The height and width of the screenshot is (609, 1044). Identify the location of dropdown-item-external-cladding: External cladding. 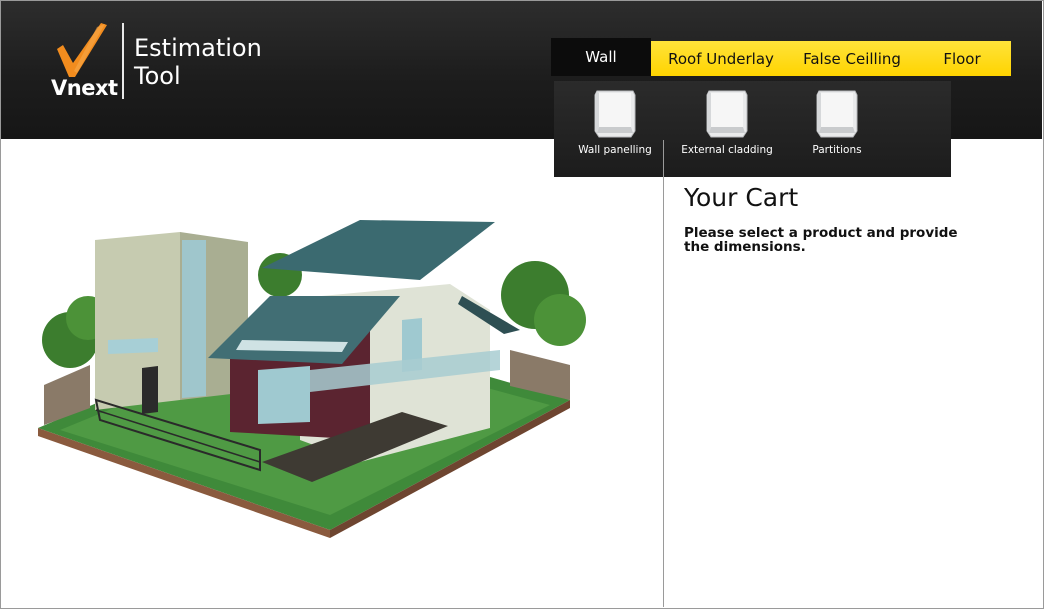
(727, 129).